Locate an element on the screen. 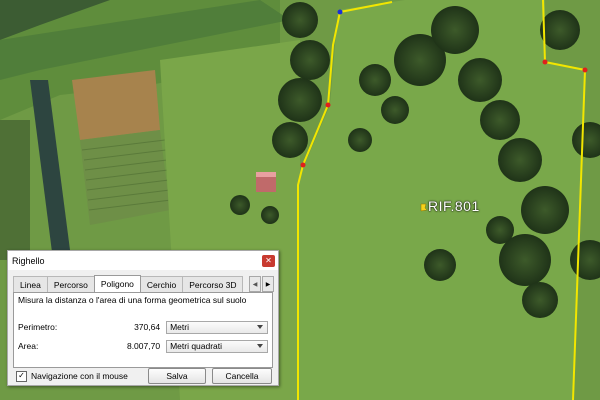 The image size is (600, 400). area-label: Area: is located at coordinates (28, 346).